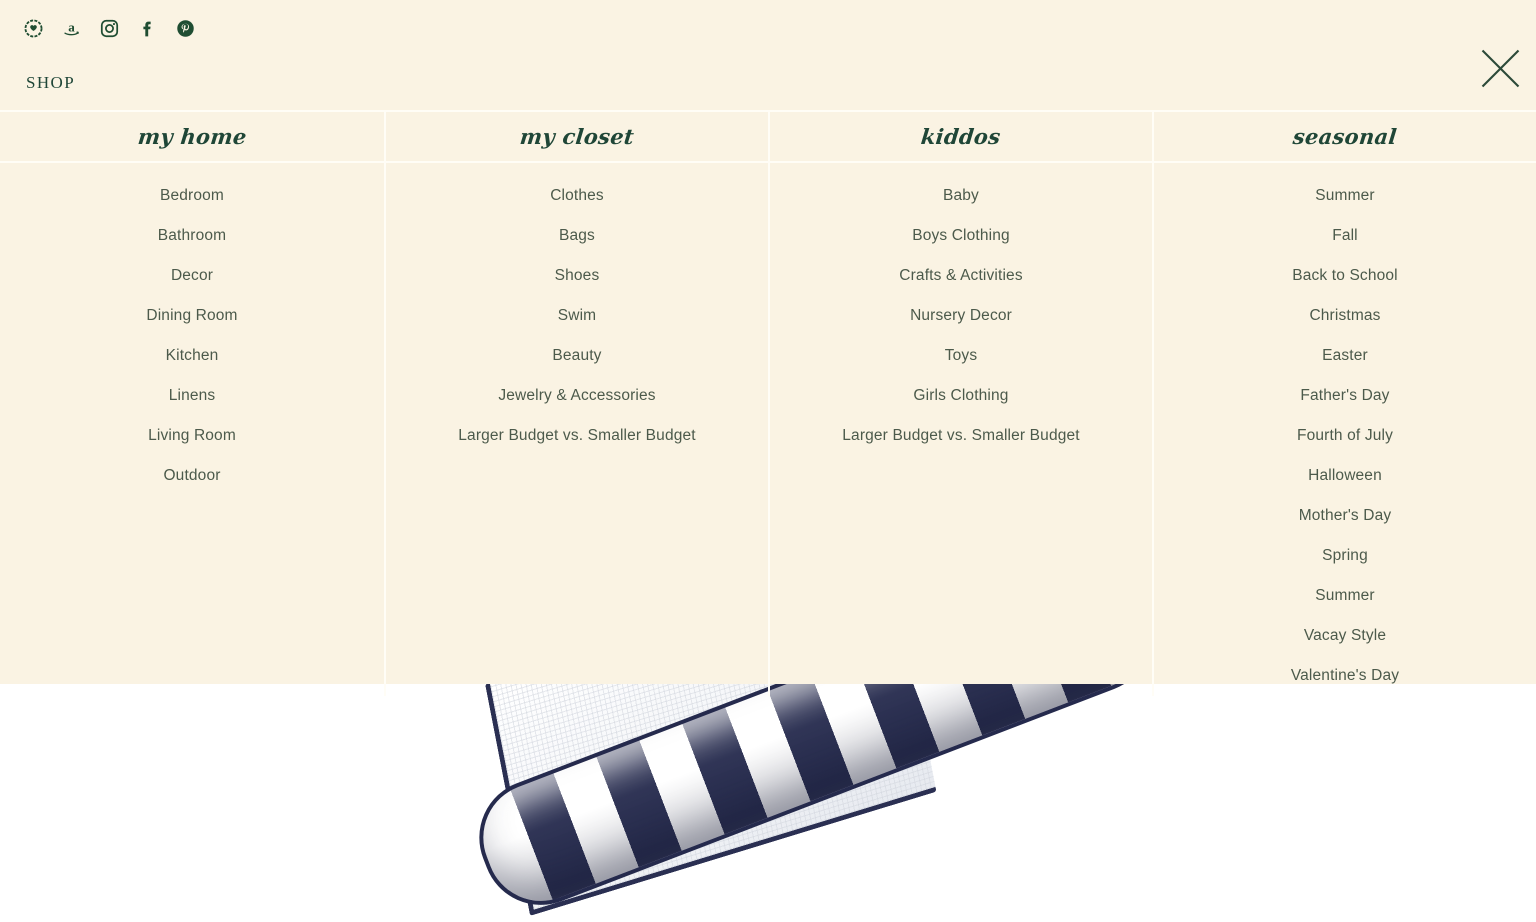  What do you see at coordinates (577, 236) in the screenshot?
I see `menu-item: Bags` at bounding box center [577, 236].